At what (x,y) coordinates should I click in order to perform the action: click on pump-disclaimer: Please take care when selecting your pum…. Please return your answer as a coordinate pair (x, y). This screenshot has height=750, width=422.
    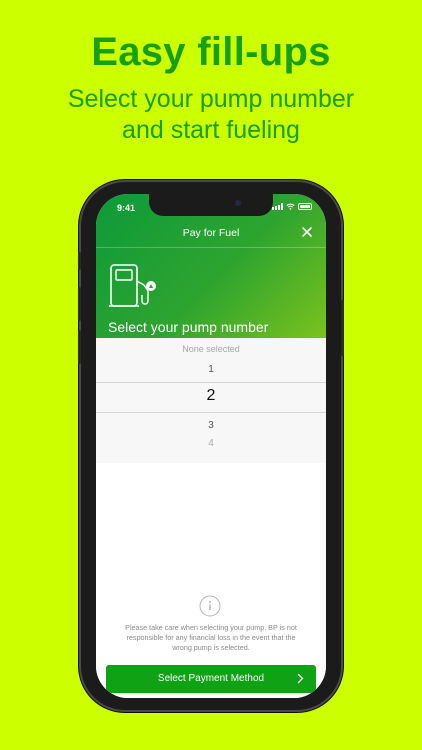
    Looking at the image, I should click on (211, 637).